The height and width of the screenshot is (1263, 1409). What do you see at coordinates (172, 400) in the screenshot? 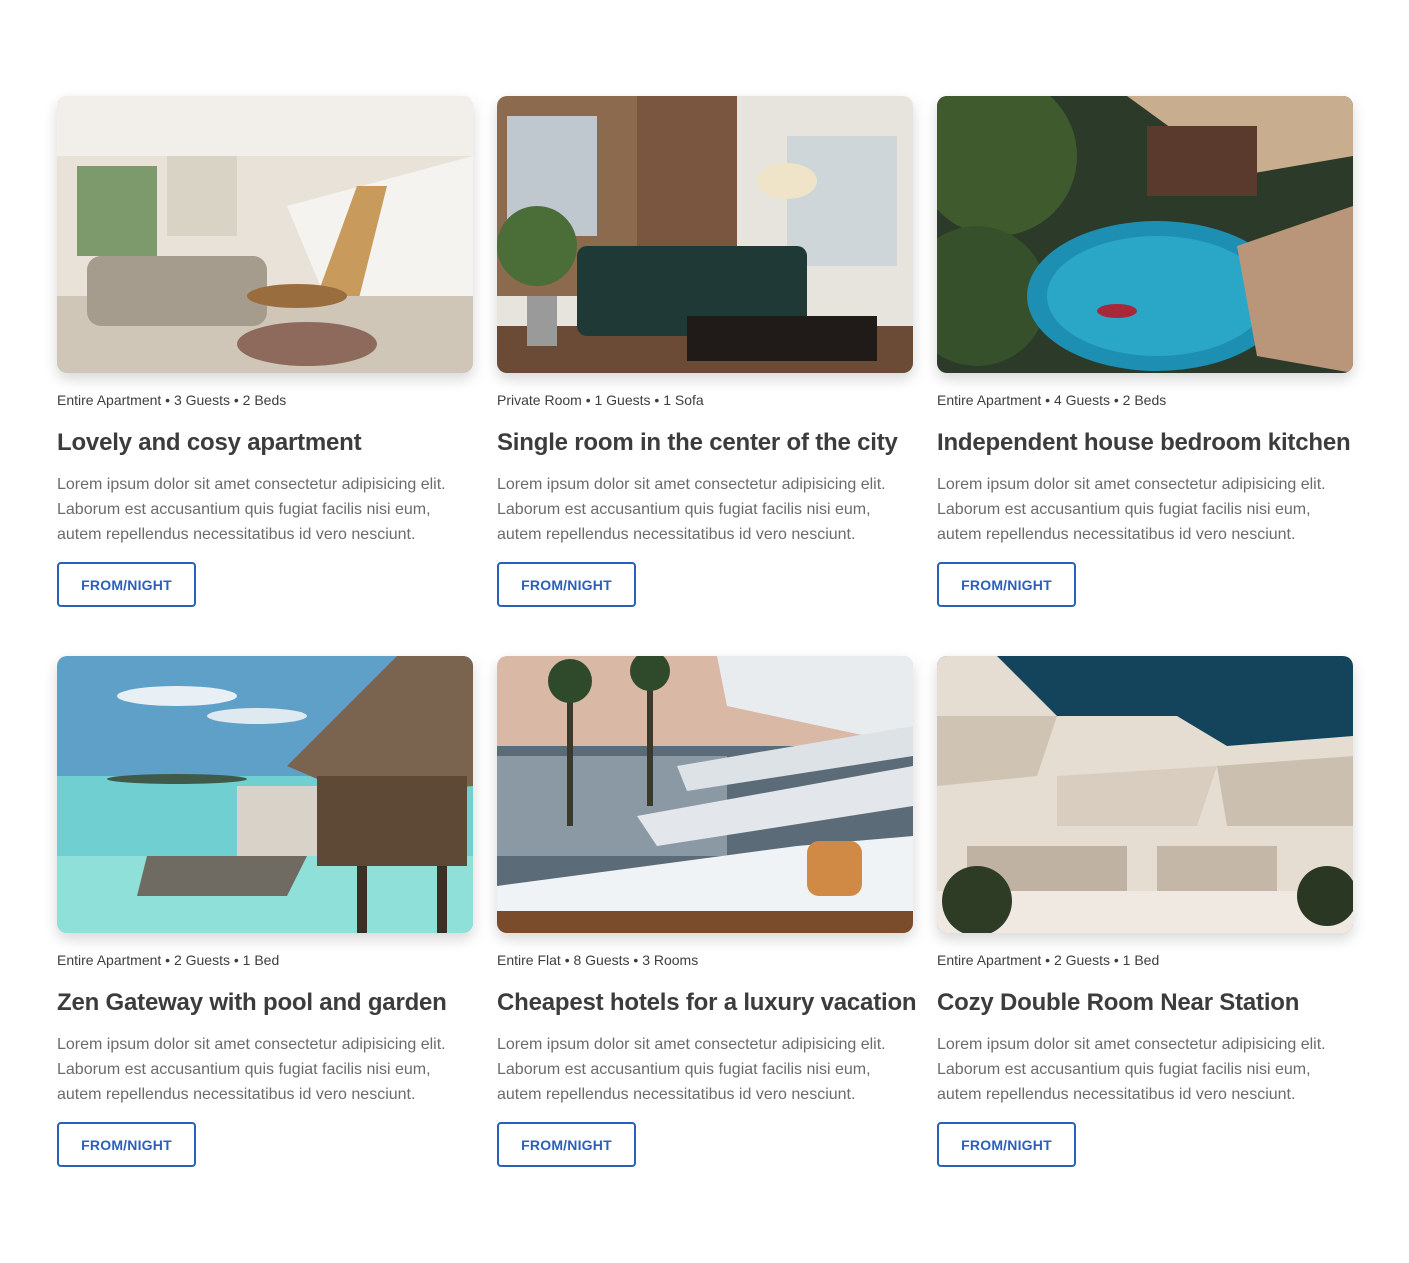
I see `listing-meta: Entire Apartment • 3 Guests • 2 Beds` at bounding box center [172, 400].